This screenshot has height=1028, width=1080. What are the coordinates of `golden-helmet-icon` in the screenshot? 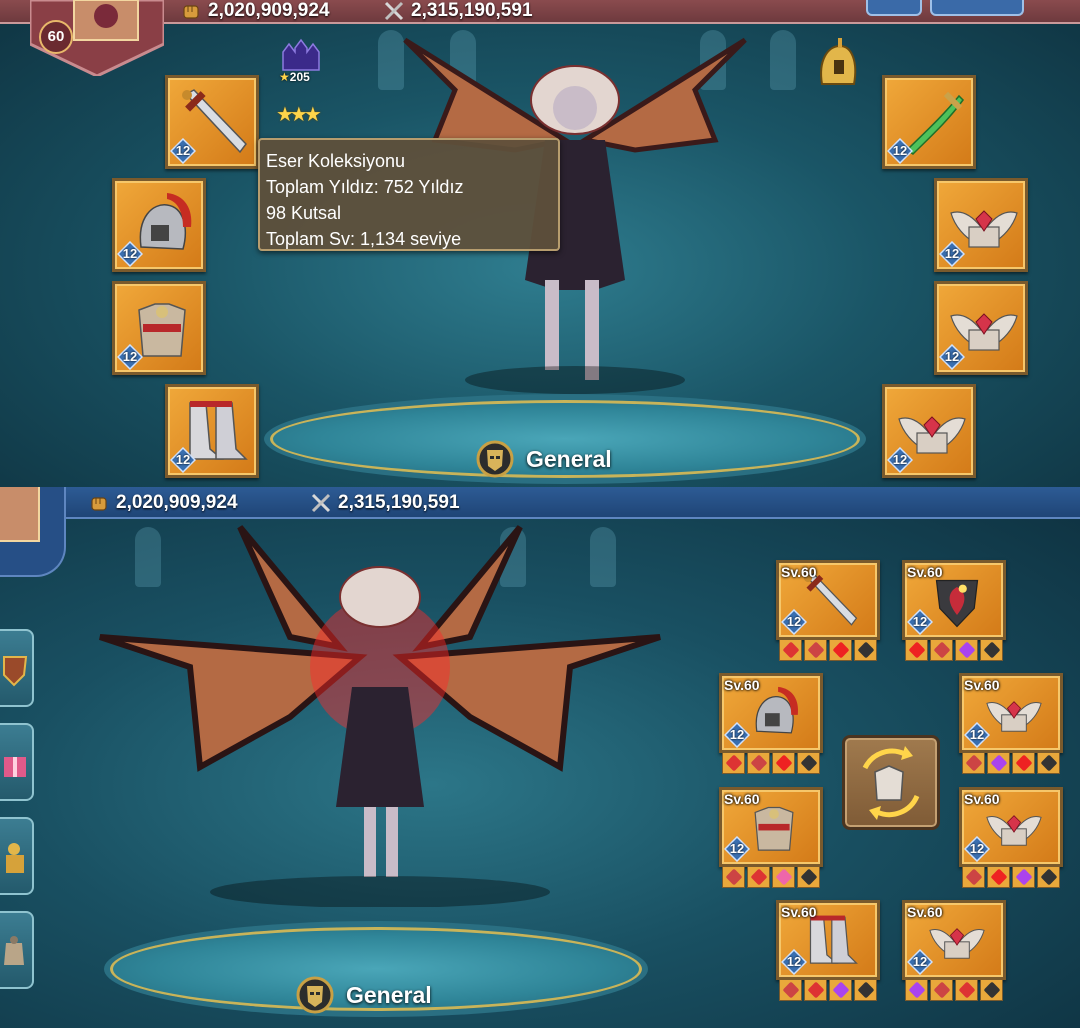 It's located at (836, 63).